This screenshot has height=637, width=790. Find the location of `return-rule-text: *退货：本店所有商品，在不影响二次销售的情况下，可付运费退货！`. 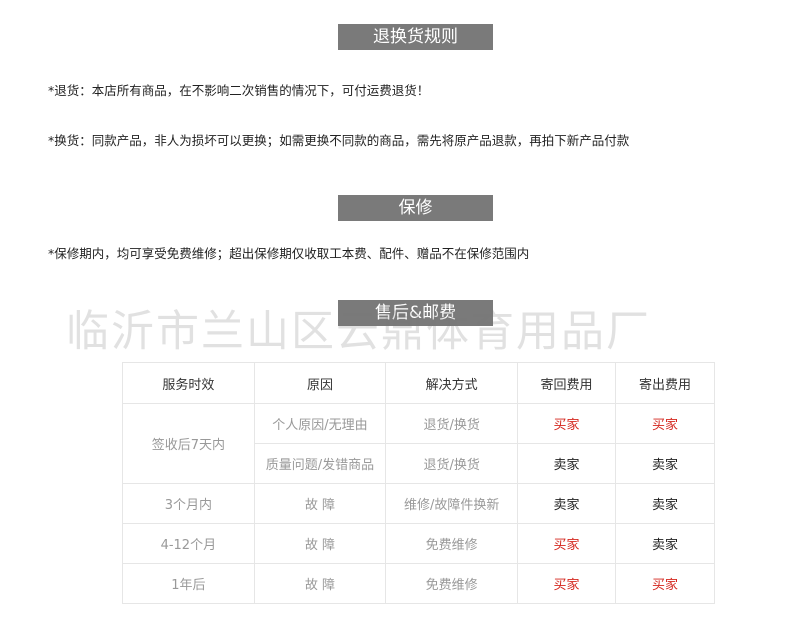

return-rule-text: *退货：本店所有商品，在不影响二次销售的情况下，可付运费退货！ is located at coordinates (239, 90).